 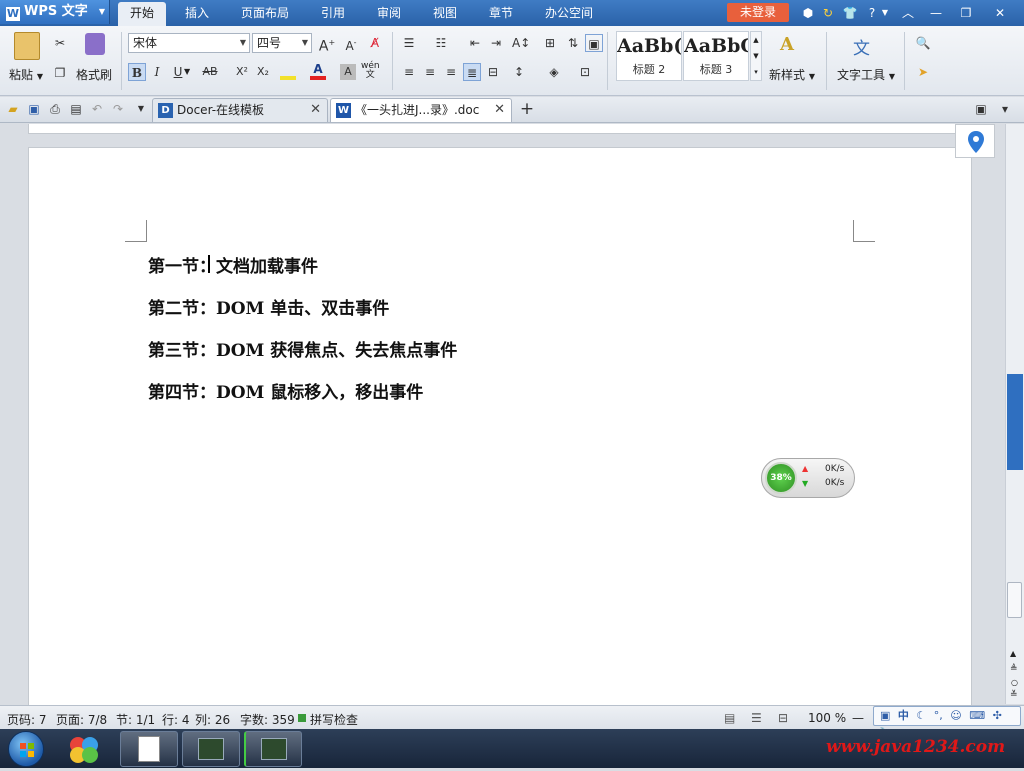 I want to click on increase-indent-icon: ⇥, so click(x=496, y=43).